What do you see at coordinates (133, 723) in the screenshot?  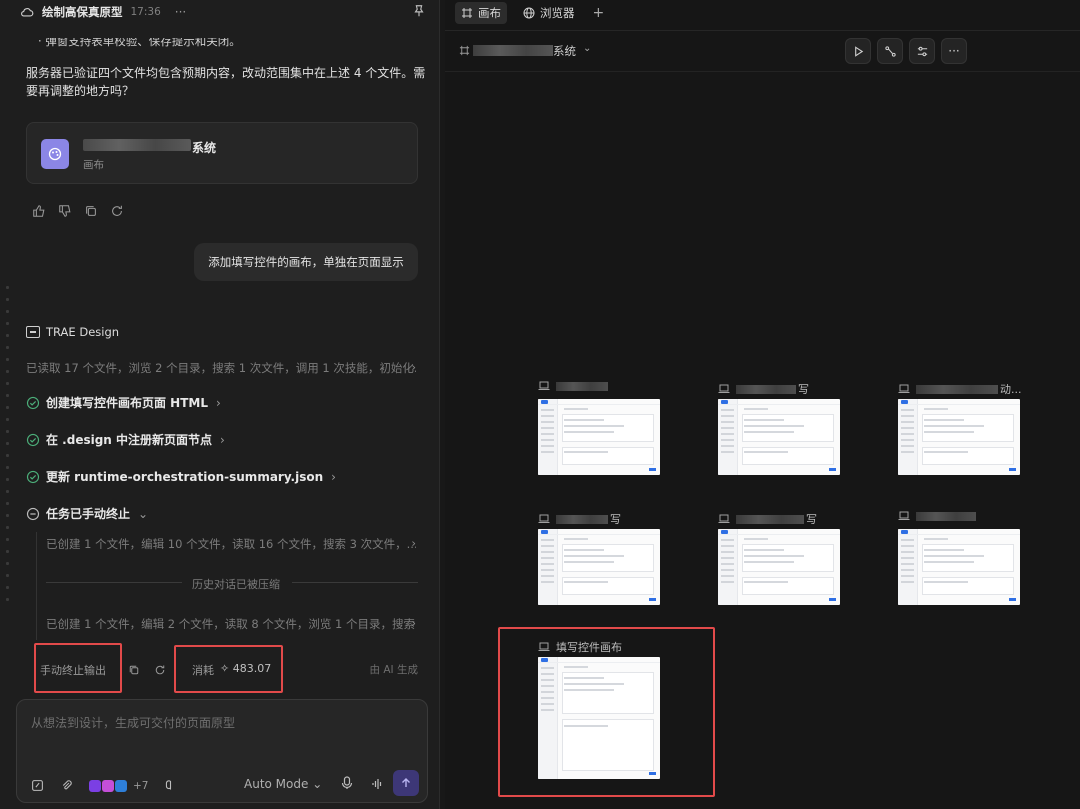 I see `prompt-placeholder: 从想法到设计，生成可交付的页面原型` at bounding box center [133, 723].